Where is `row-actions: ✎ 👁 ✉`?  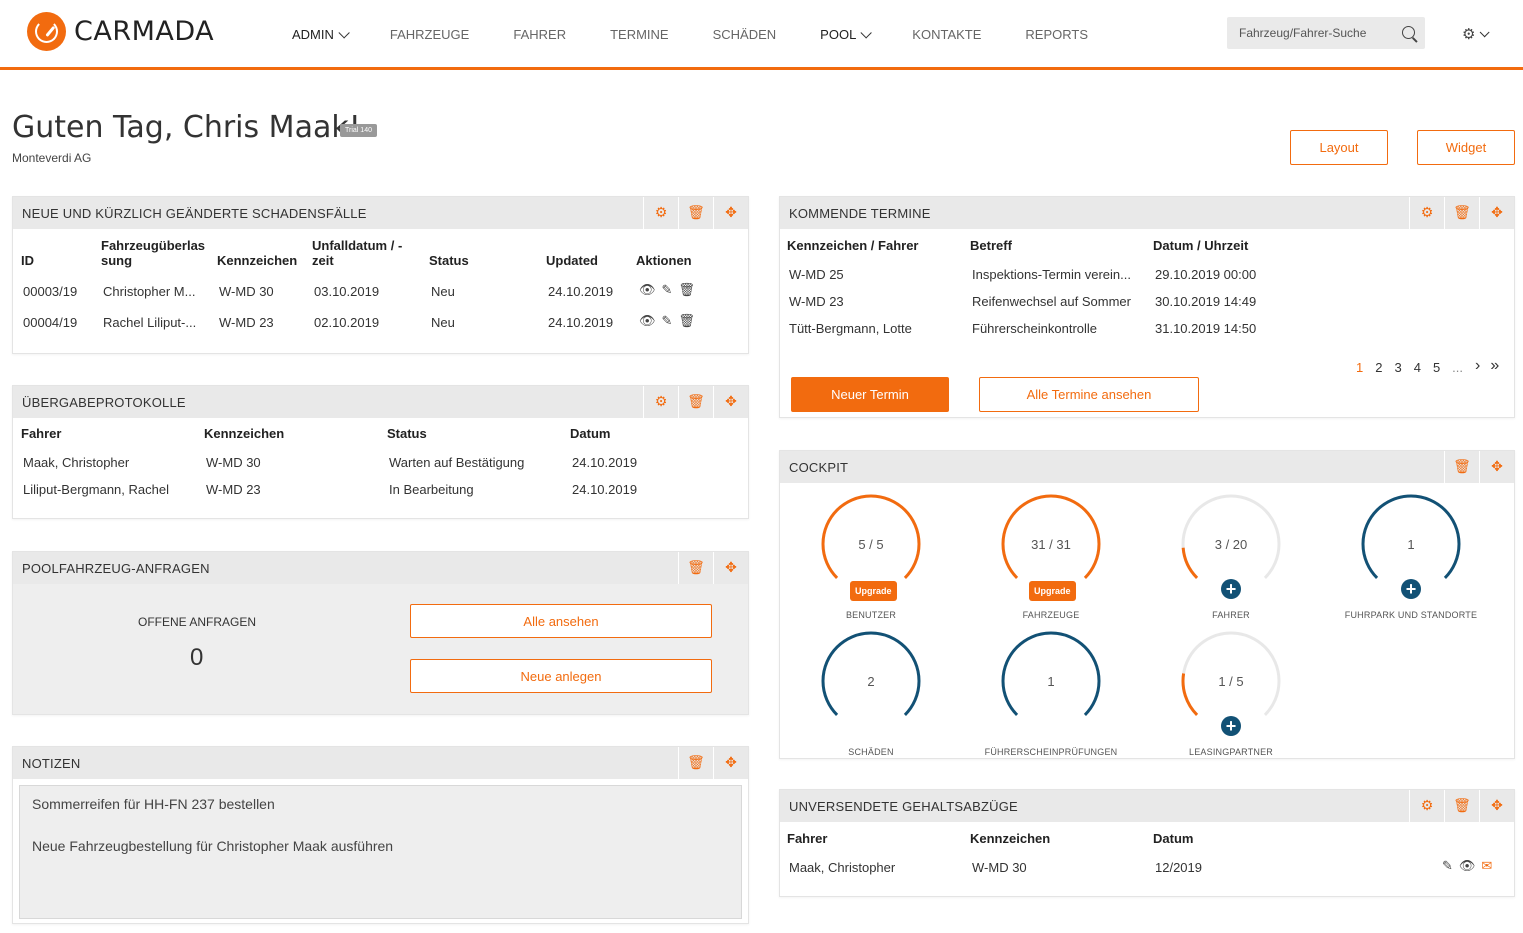
row-actions: ✎ 👁 ✉ is located at coordinates (1467, 866).